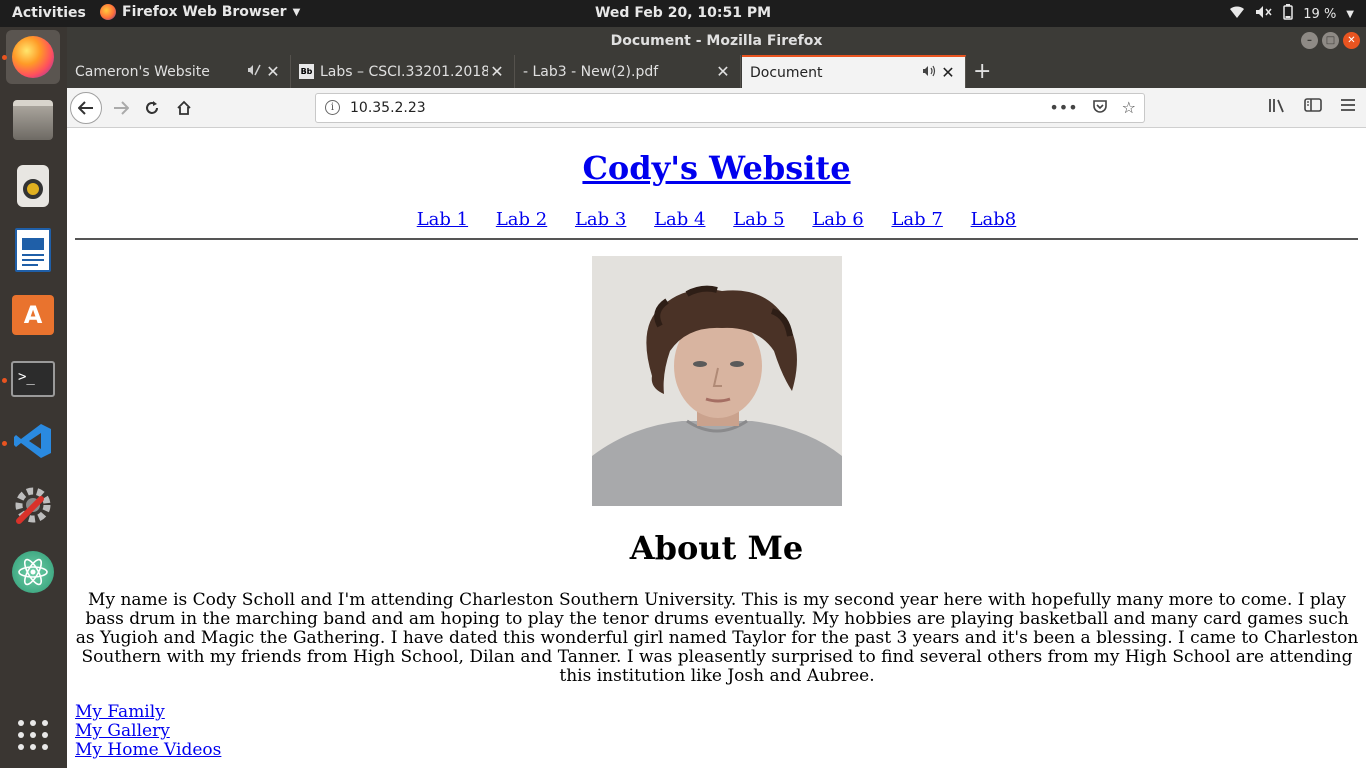 The width and height of the screenshot is (1366, 768). What do you see at coordinates (837, 219) in the screenshot?
I see `nav-link-lab6: Lab 6` at bounding box center [837, 219].